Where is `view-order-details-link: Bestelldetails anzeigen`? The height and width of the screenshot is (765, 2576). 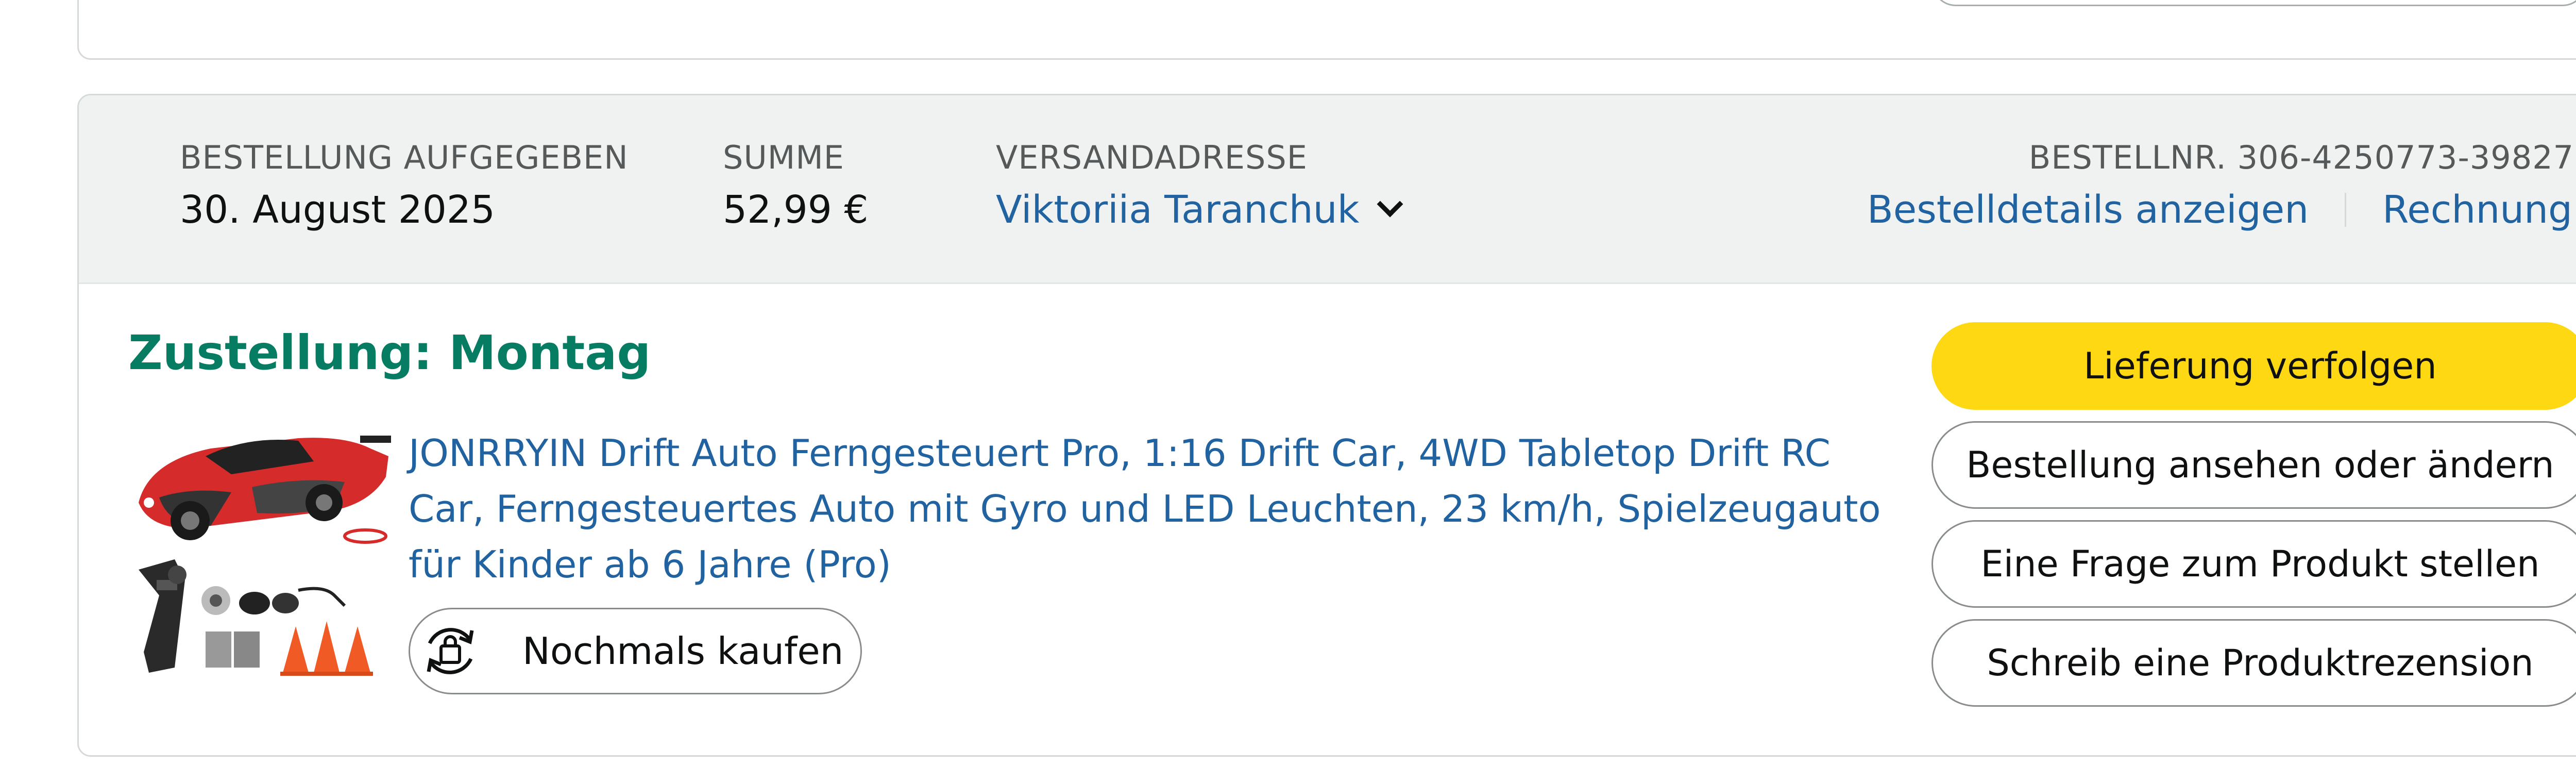 view-order-details-link: Bestelldetails anzeigen is located at coordinates (2088, 210).